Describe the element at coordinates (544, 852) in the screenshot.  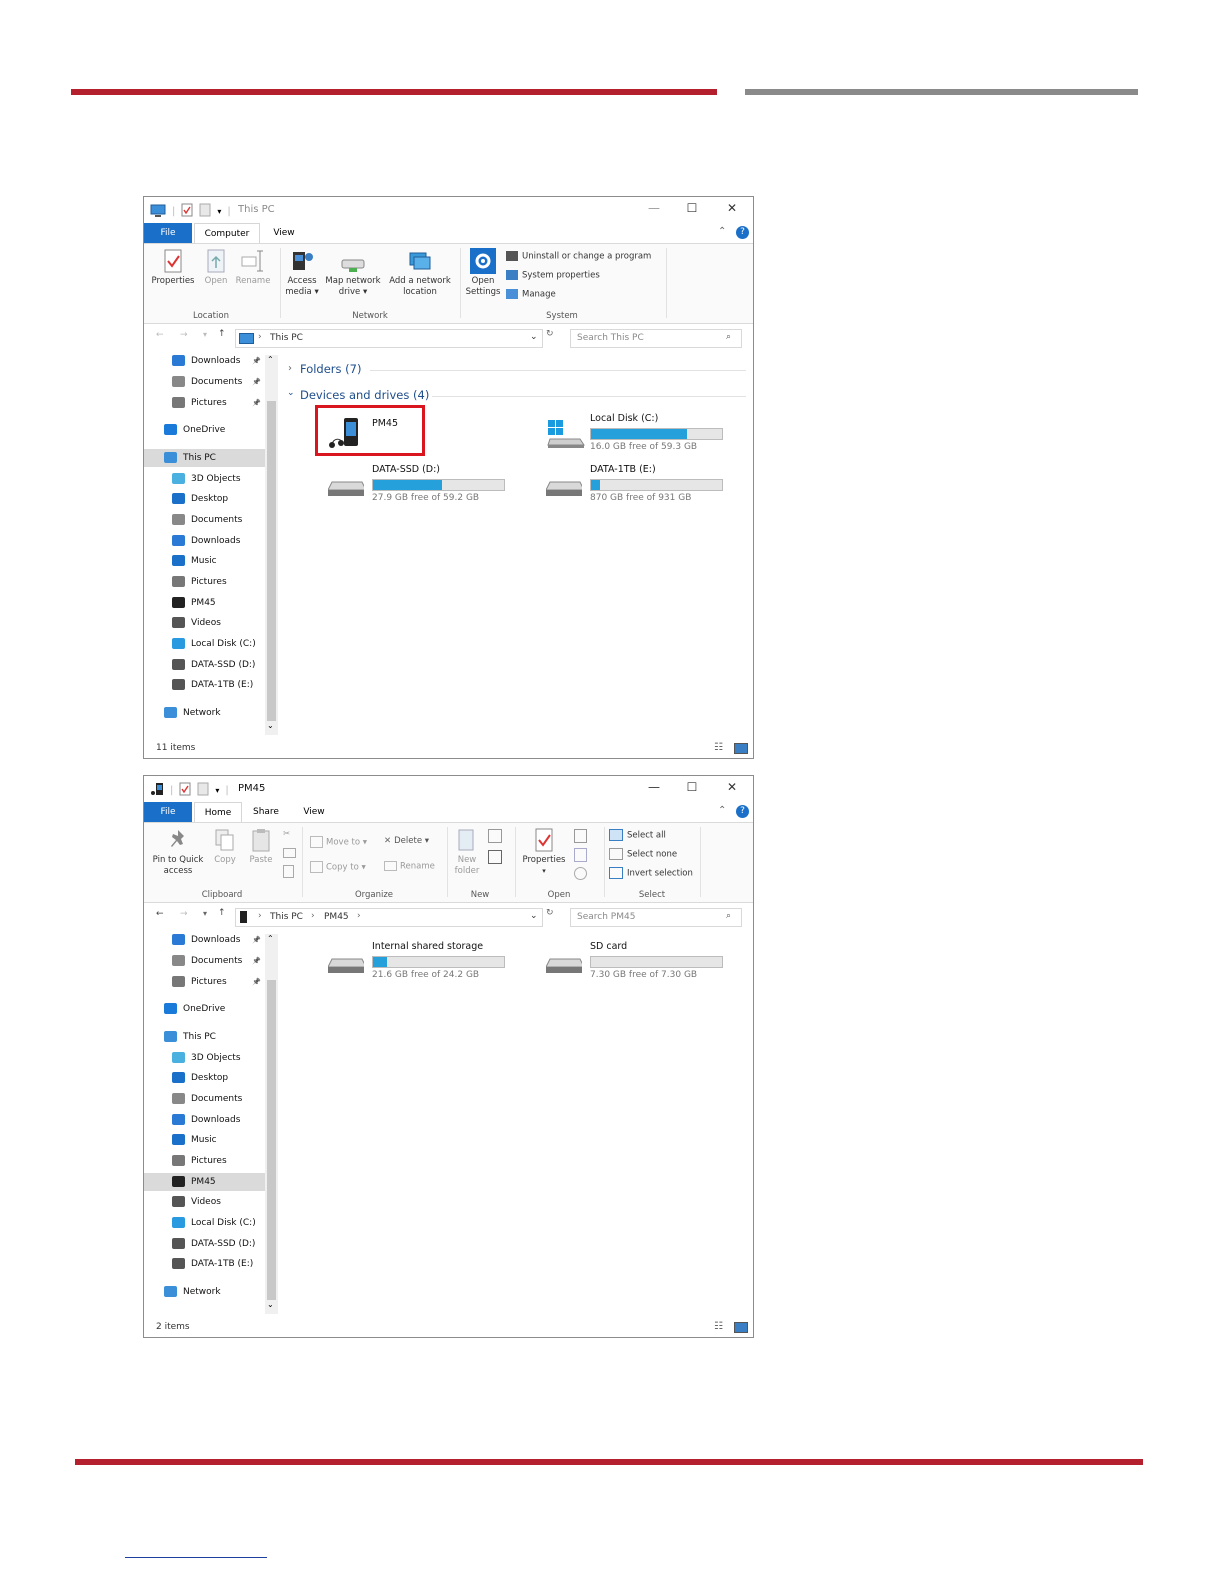
I see `properties-button: Properties ▾` at that location.